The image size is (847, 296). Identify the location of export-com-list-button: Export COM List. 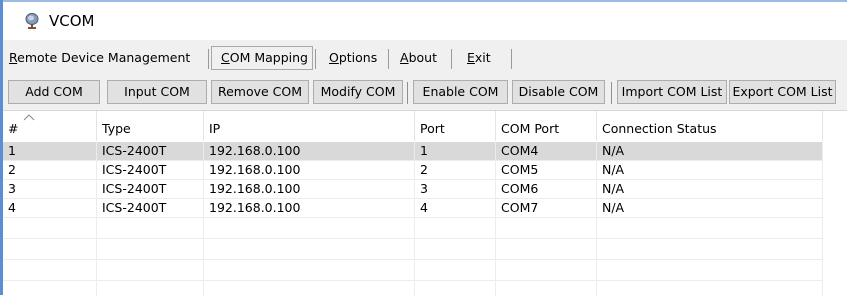
(782, 92).